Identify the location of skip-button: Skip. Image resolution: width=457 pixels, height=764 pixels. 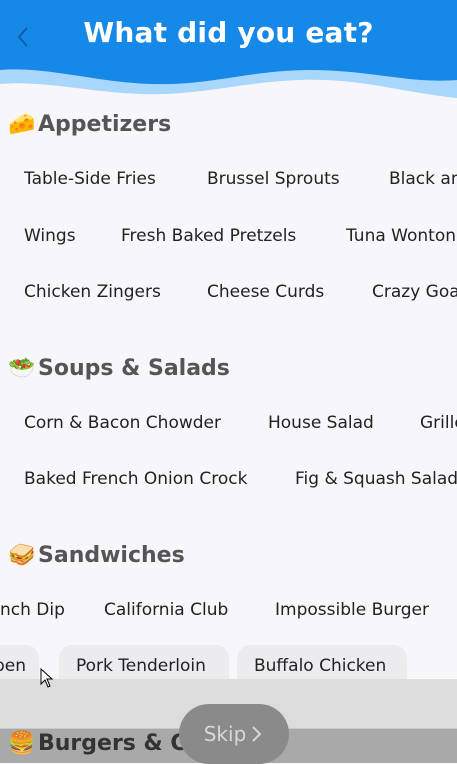
(234, 734).